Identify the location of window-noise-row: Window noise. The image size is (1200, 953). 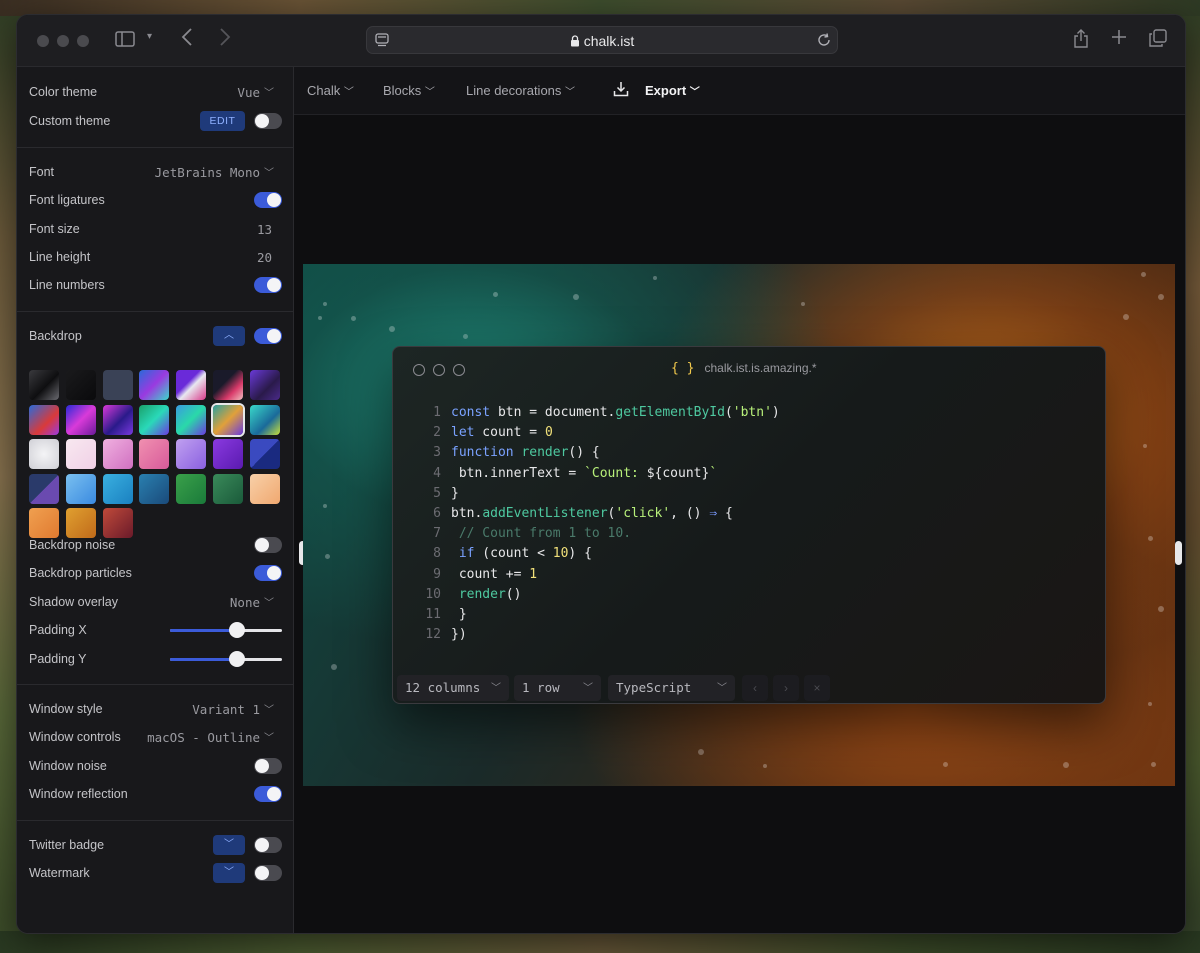
(155, 766).